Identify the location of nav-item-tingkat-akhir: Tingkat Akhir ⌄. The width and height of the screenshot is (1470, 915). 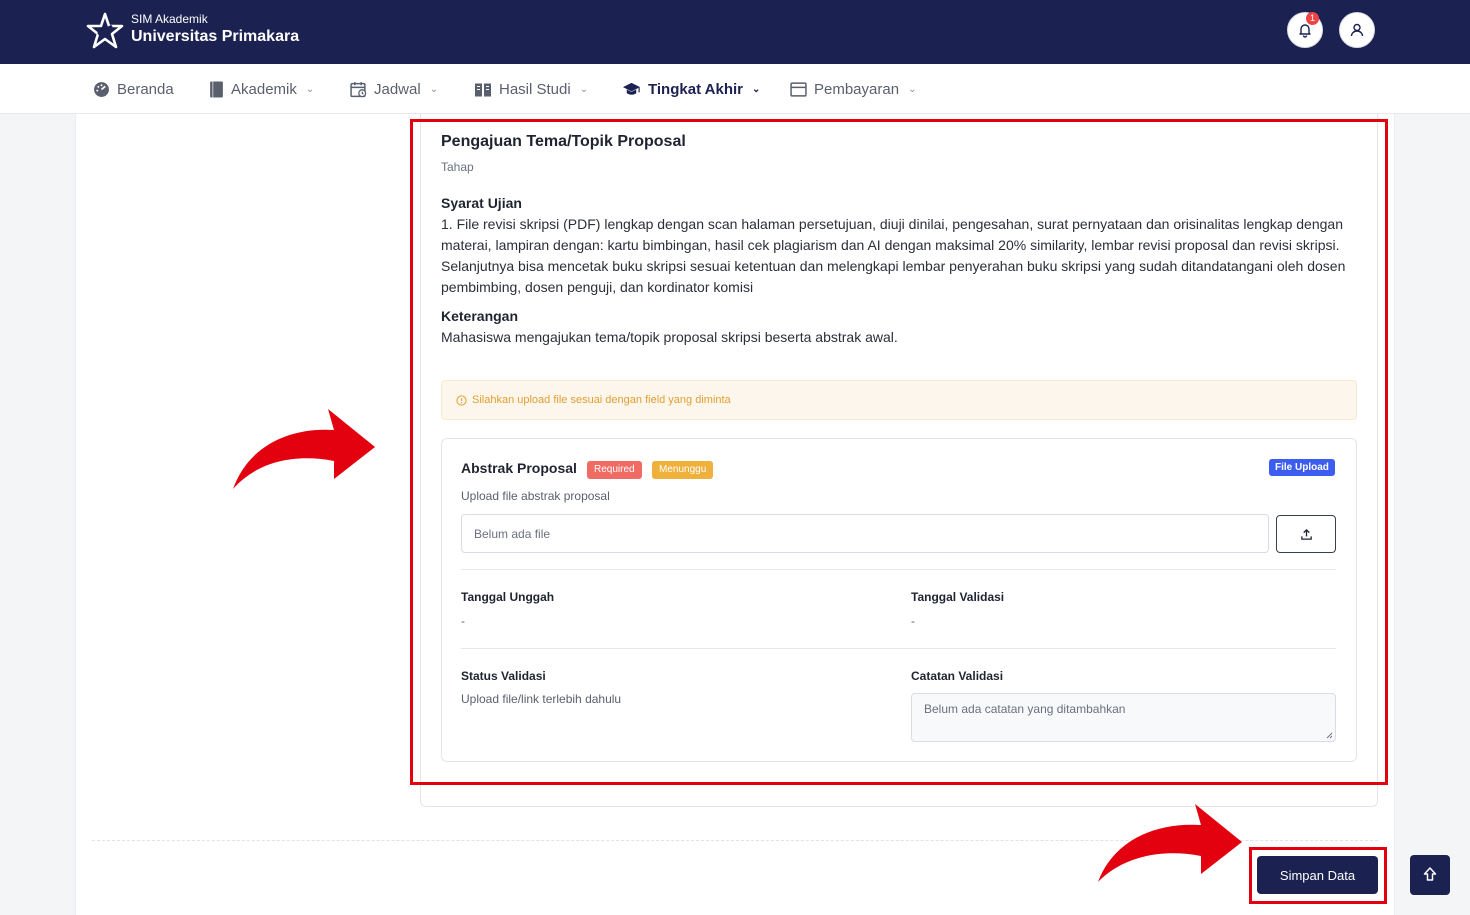
(691, 89).